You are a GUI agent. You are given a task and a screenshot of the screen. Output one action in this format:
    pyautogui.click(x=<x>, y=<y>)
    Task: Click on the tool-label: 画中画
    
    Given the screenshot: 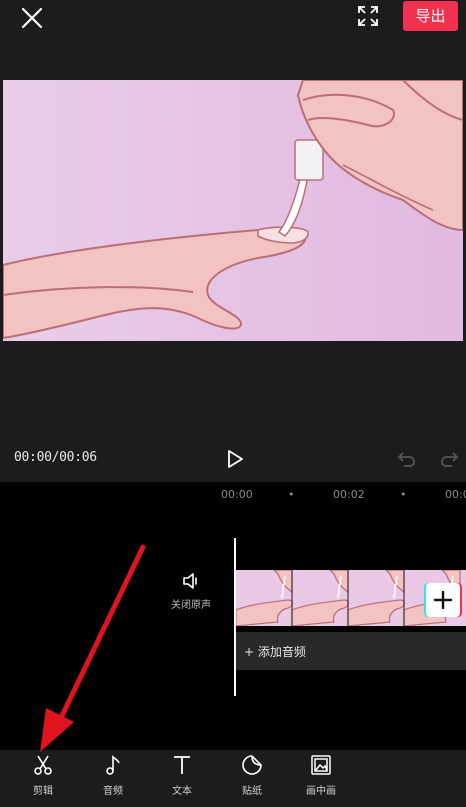 What is the action you would take?
    pyautogui.click(x=321, y=791)
    